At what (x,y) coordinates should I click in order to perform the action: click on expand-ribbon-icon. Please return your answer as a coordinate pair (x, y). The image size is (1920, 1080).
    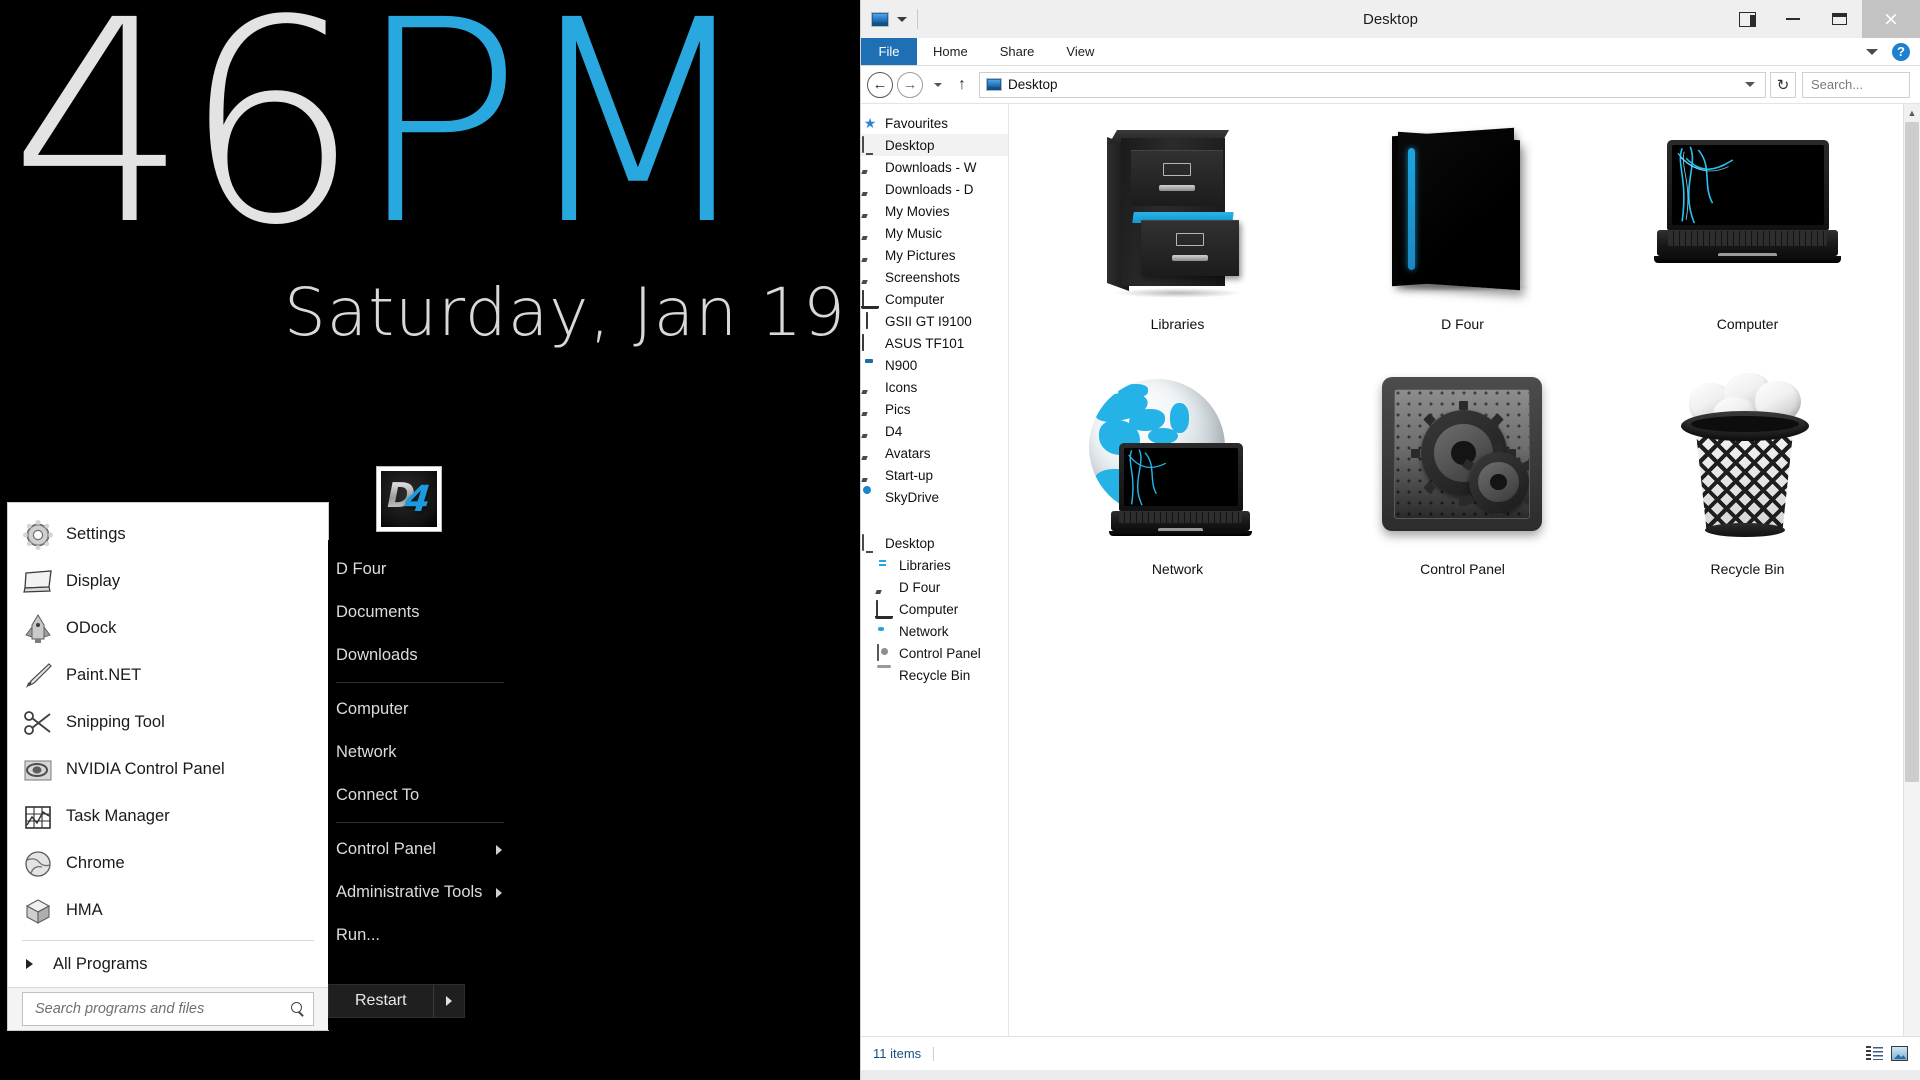
    Looking at the image, I should click on (1872, 51).